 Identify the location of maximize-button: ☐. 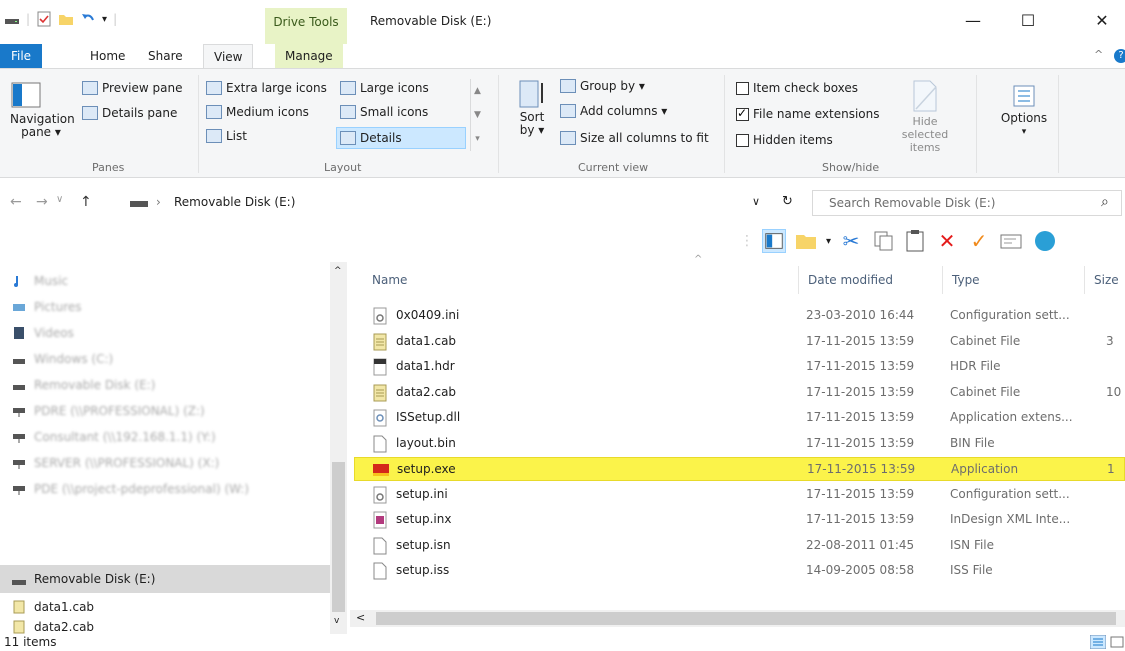
(1028, 21).